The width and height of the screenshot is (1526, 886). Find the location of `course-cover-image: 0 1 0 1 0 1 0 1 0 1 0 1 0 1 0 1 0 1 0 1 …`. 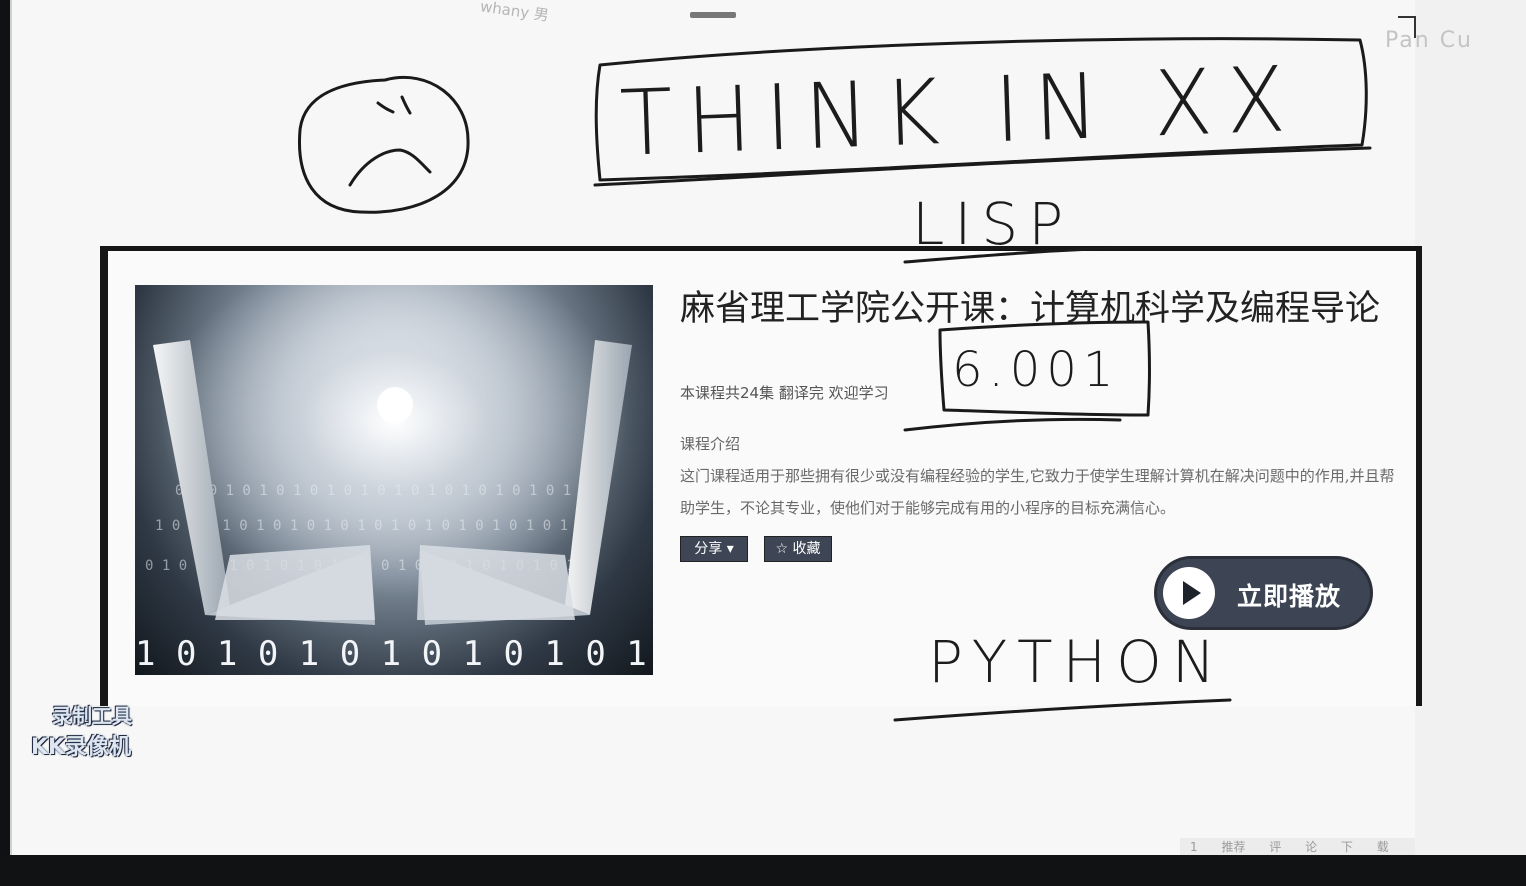

course-cover-image: 0 1 0 1 0 1 0 1 0 1 0 1 0 1 0 1 0 1 0 1 … is located at coordinates (394, 480).